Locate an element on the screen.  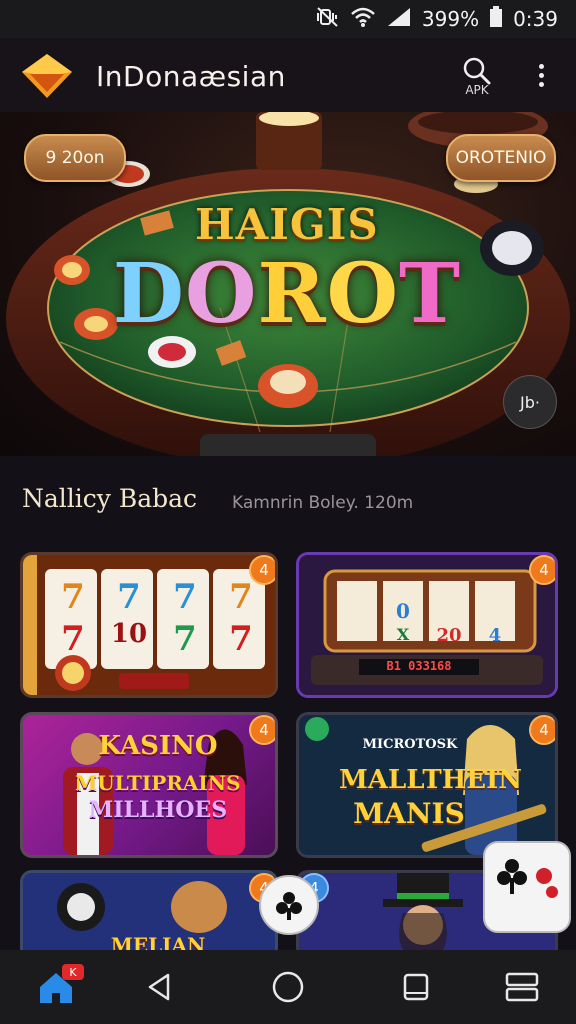
slot-machine-illustration is located at coordinates (427, 625).